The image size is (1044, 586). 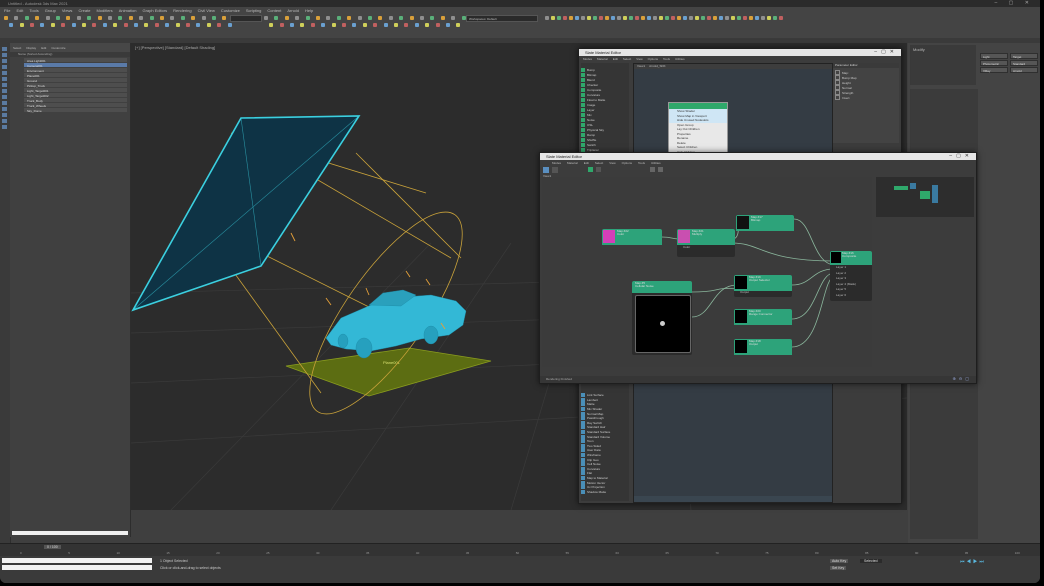 I want to click on scene-explorer-row: Pickup_Truck, so click(x=75, y=85).